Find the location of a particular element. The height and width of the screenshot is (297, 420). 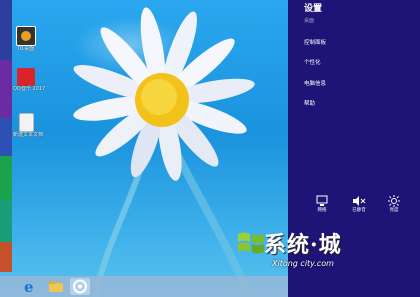

charm-subtitle: 桌面 is located at coordinates (309, 21).